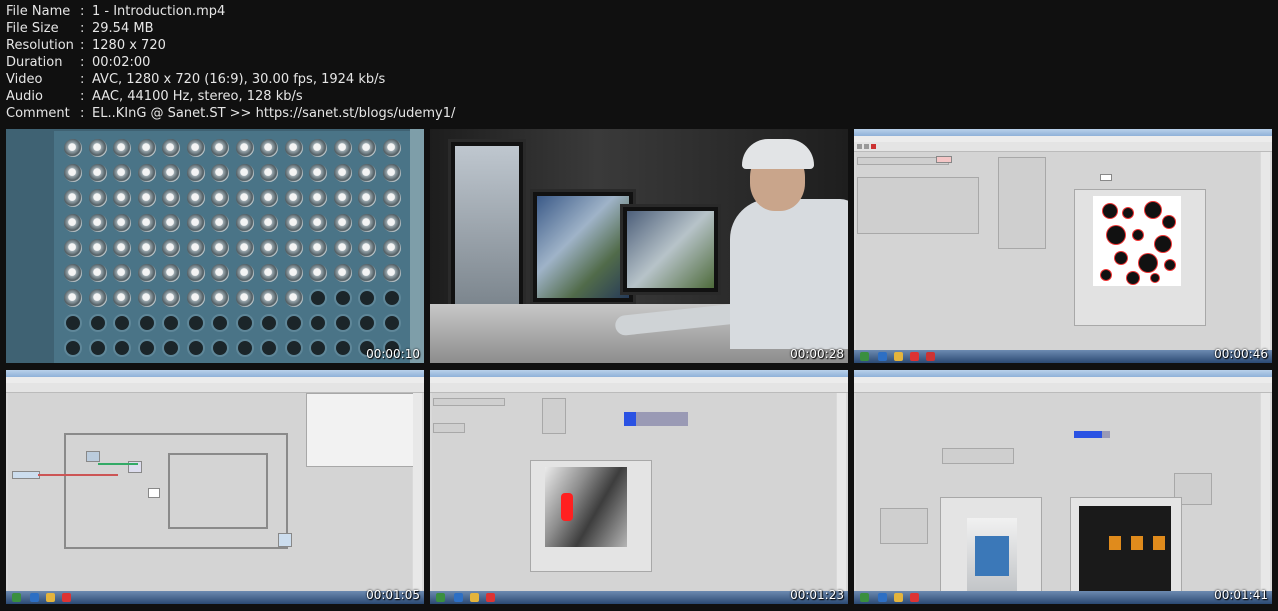  I want to click on global-rectangle-array, so click(554, 416).